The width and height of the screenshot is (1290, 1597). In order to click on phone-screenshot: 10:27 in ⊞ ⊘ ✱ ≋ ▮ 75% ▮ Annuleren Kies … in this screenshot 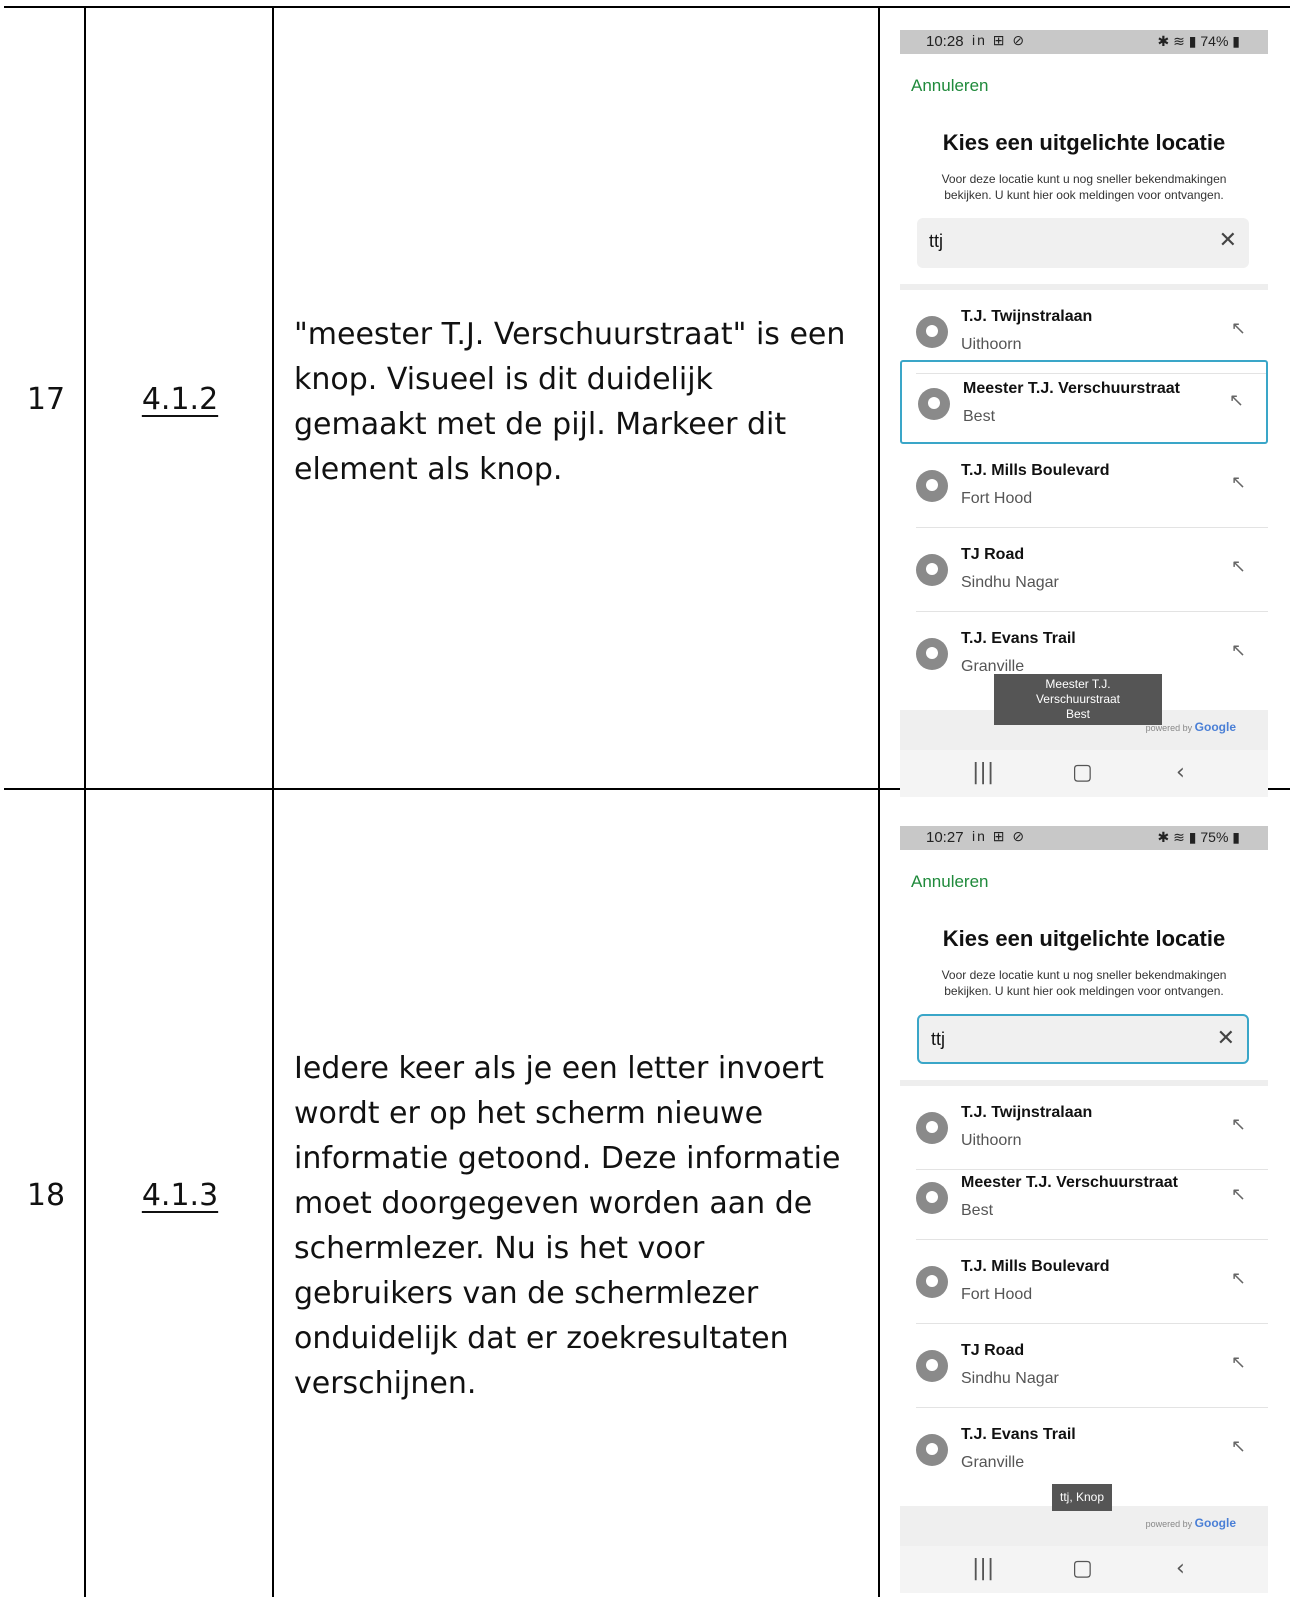, I will do `click(1084, 1209)`.